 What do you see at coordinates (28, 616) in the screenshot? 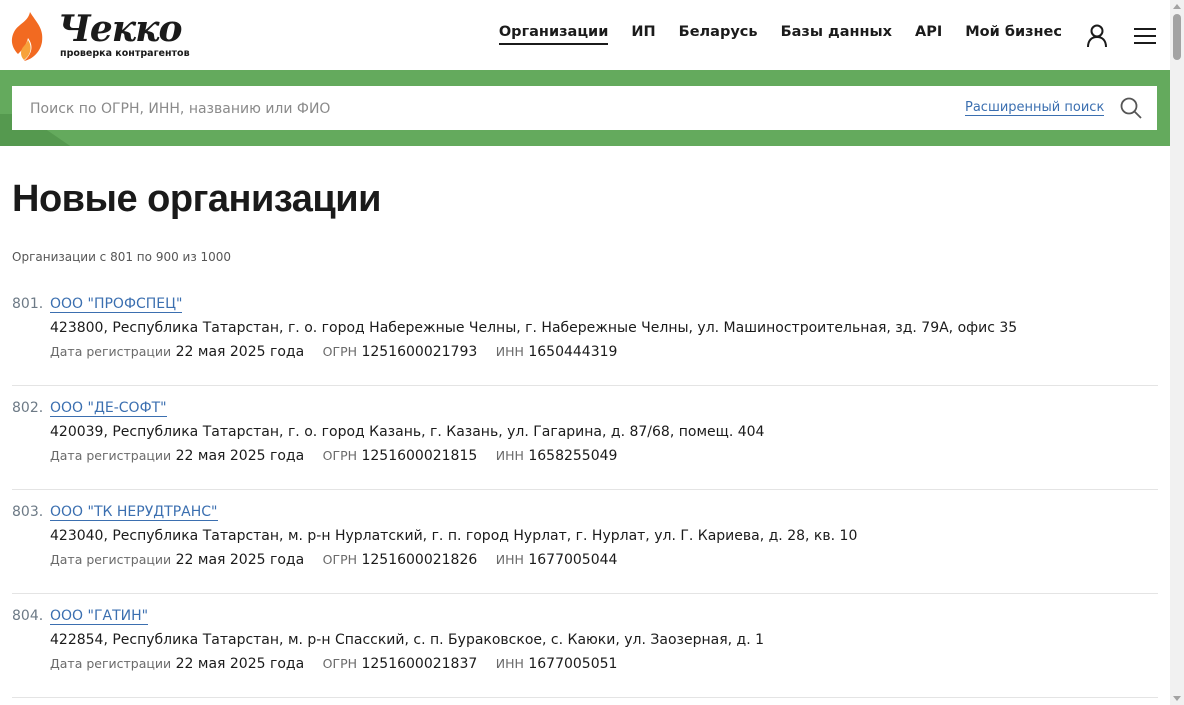
I see `item-number: 804.` at bounding box center [28, 616].